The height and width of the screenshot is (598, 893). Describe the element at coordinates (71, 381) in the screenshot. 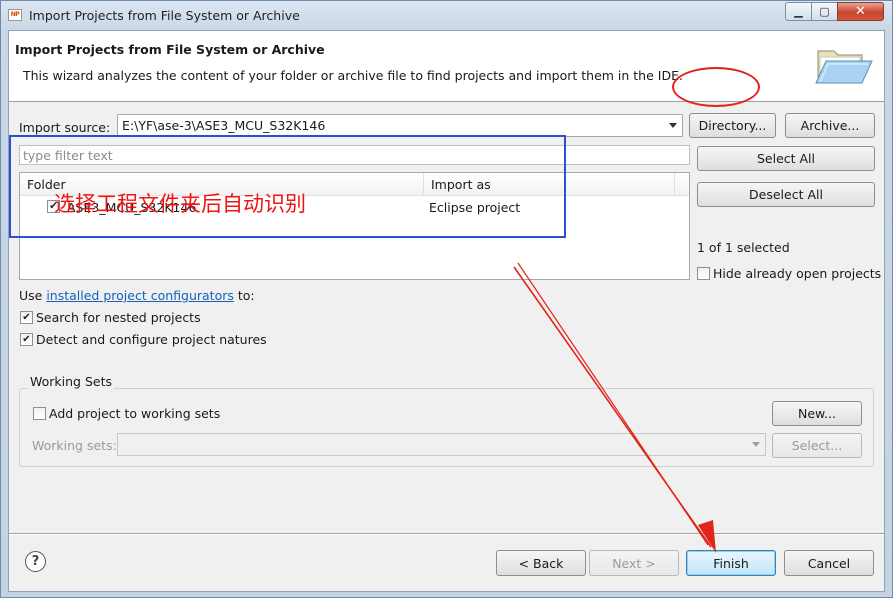

I see `working-sets-group-label: Working Sets` at that location.